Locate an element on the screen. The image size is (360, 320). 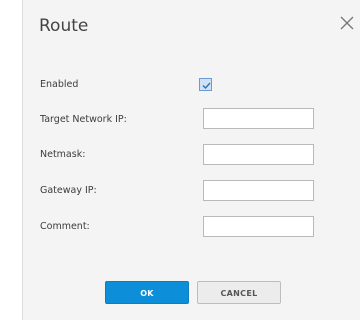
comment-input is located at coordinates (258, 226).